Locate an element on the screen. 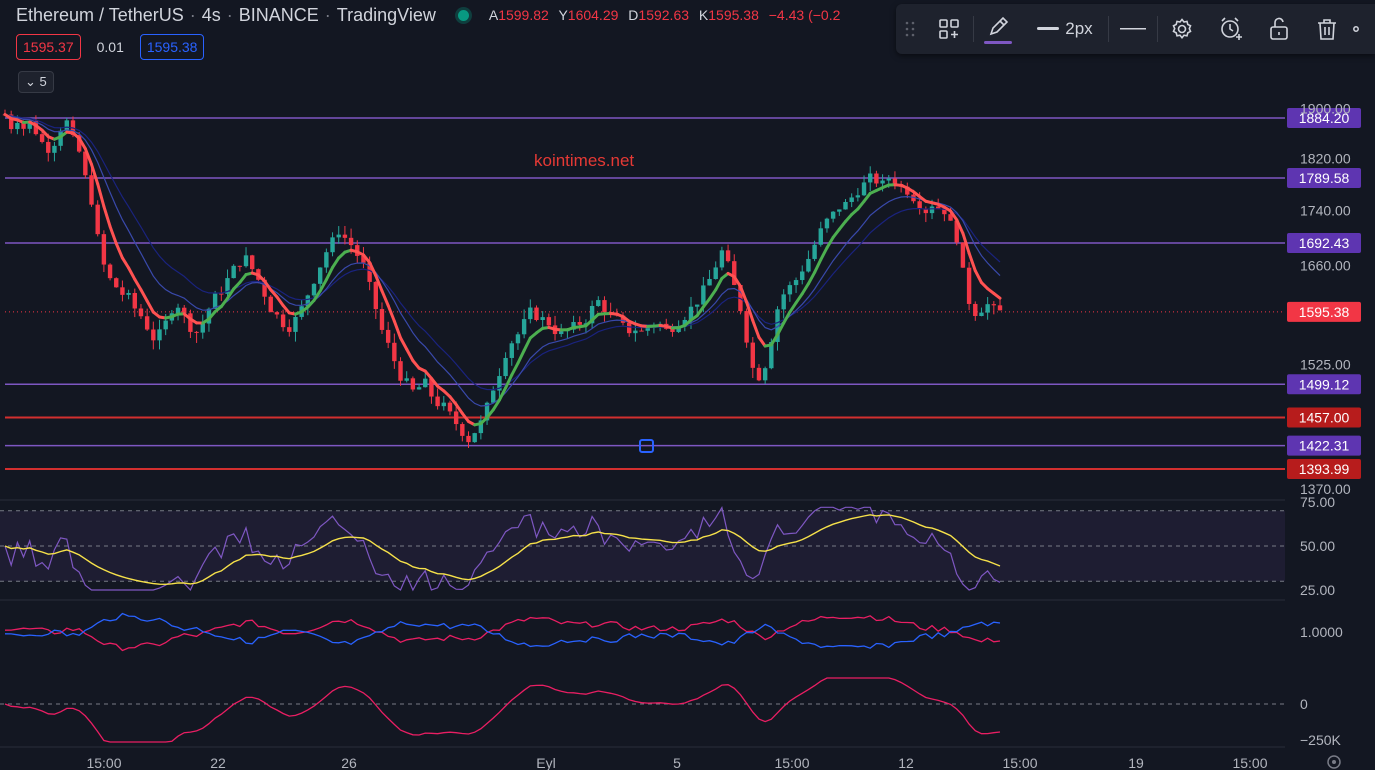  level-price-label: 1499.12 is located at coordinates (1324, 384).